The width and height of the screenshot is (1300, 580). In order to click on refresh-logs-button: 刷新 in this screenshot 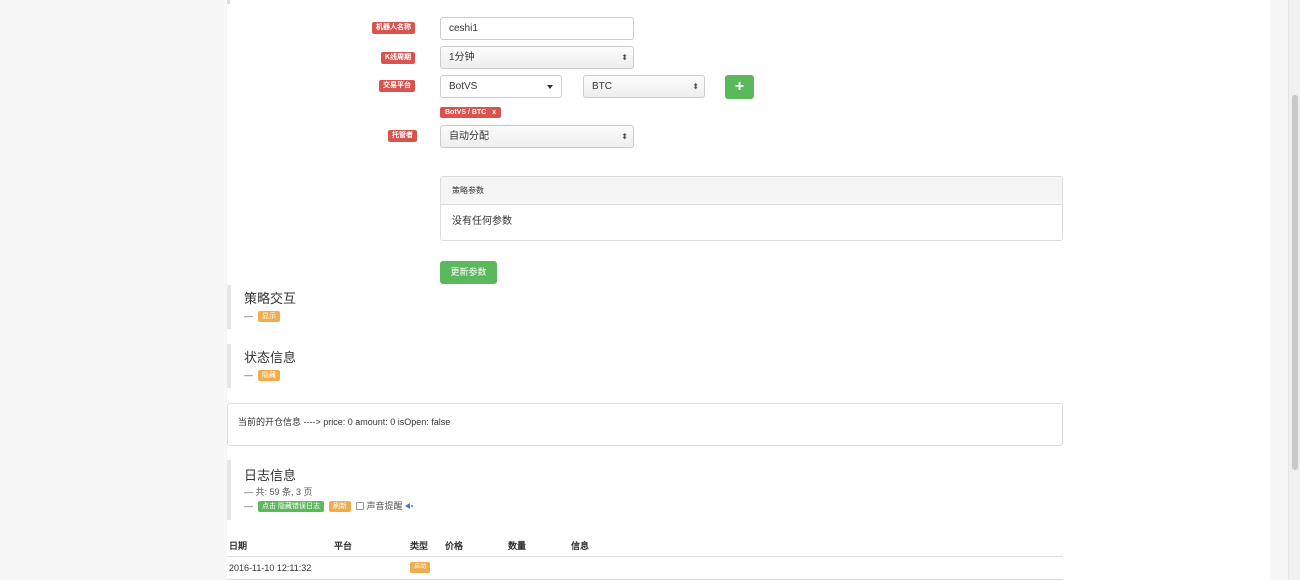, I will do `click(339, 506)`.